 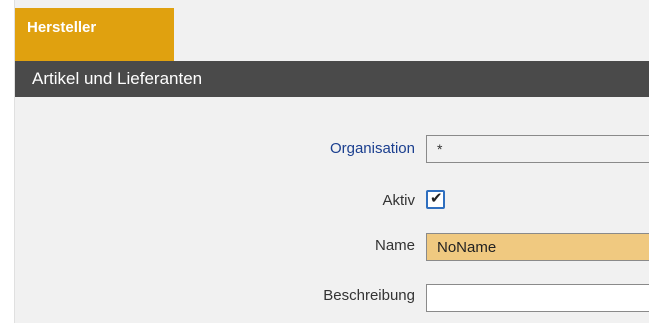 I want to click on beschreibung-label: Beschreibung, so click(x=369, y=295).